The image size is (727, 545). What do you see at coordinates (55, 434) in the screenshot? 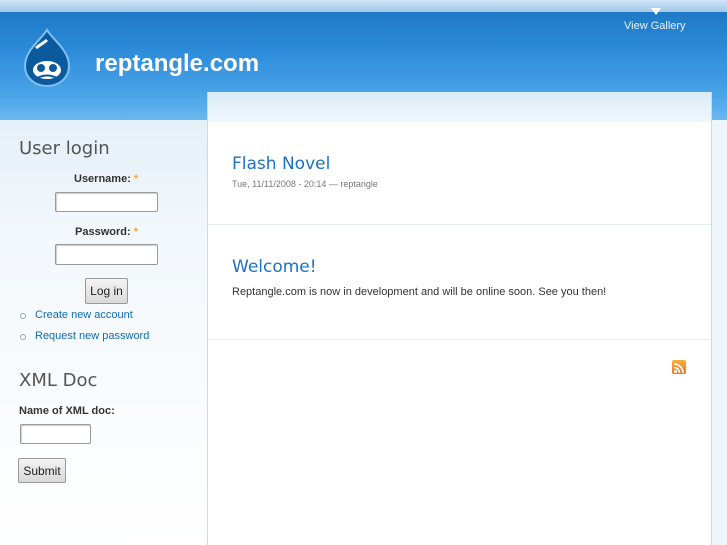
I see `xml-doc-name-input` at bounding box center [55, 434].